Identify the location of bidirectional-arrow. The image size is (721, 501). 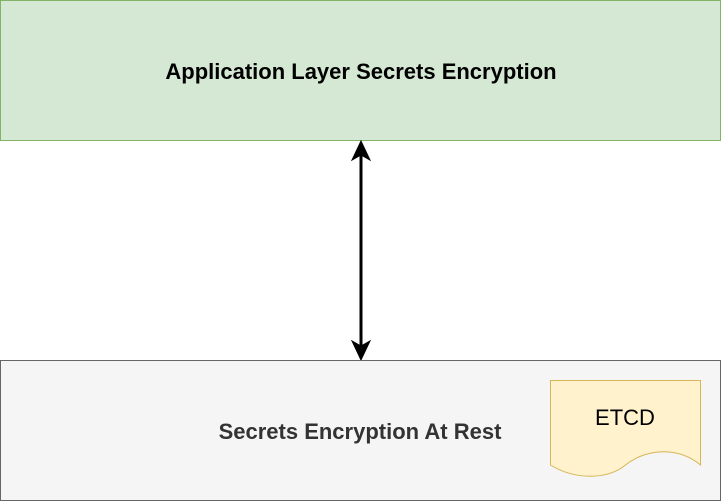
(361, 250).